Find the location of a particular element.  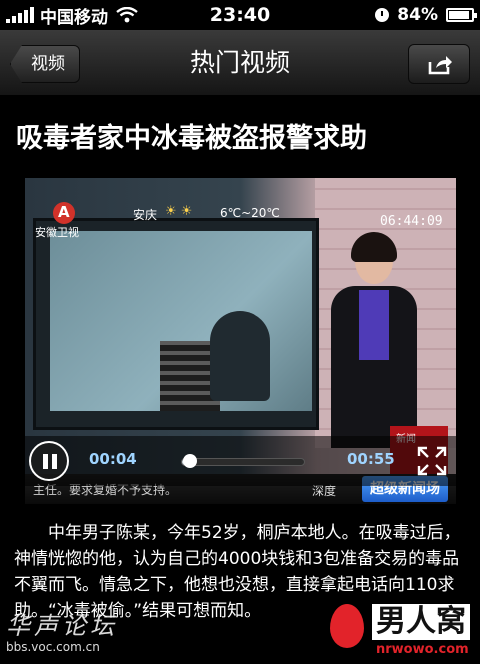

site-watermark: 男人窝 nrwowo.com is located at coordinates (401, 630).